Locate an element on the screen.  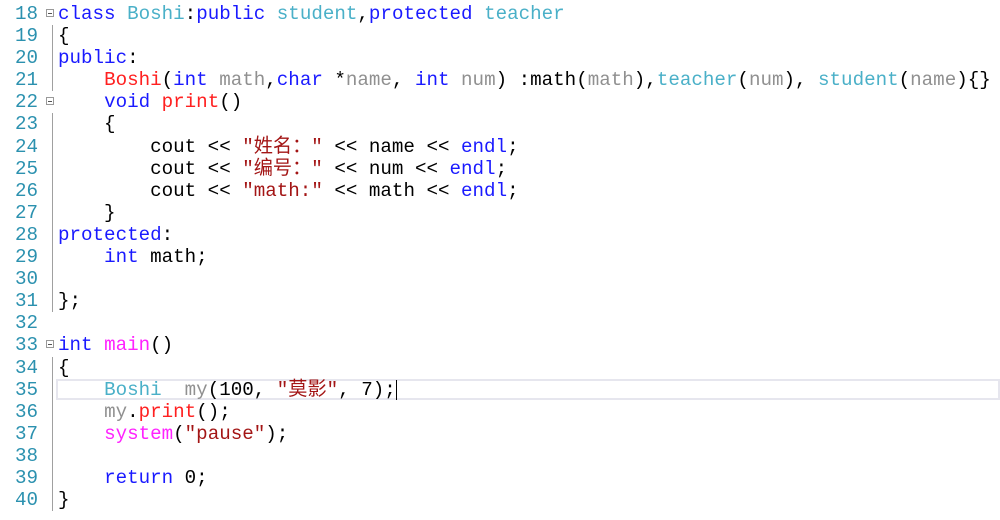
code-line: 38 is located at coordinates (500, 455).